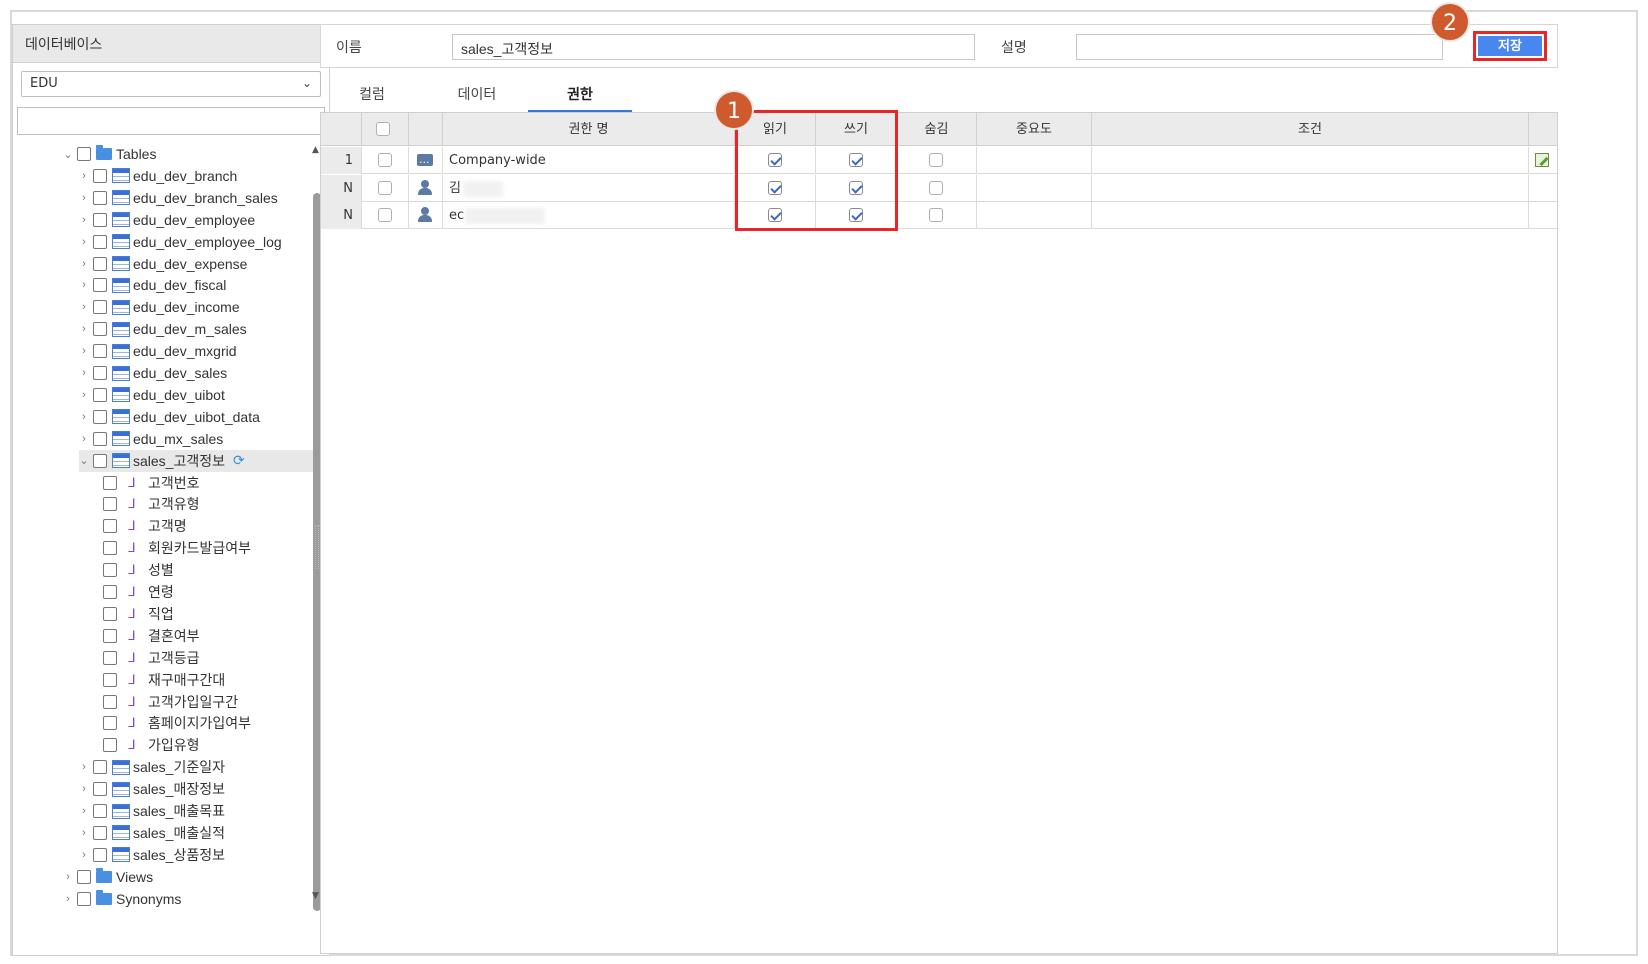  What do you see at coordinates (1542, 160) in the screenshot?
I see `edit-icon` at bounding box center [1542, 160].